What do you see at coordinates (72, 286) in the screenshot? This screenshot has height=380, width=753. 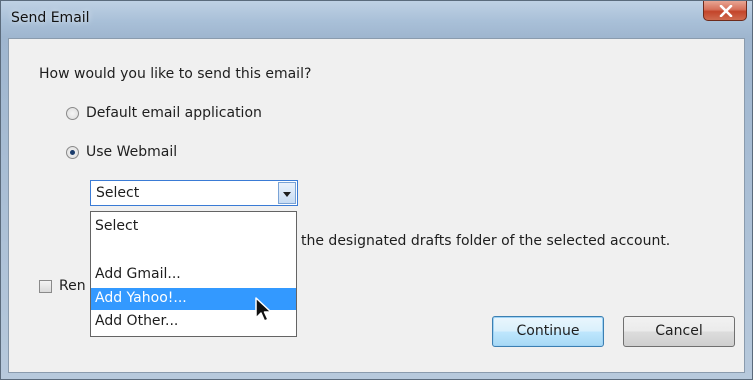 I see `remember-checkbox-label: Ren` at bounding box center [72, 286].